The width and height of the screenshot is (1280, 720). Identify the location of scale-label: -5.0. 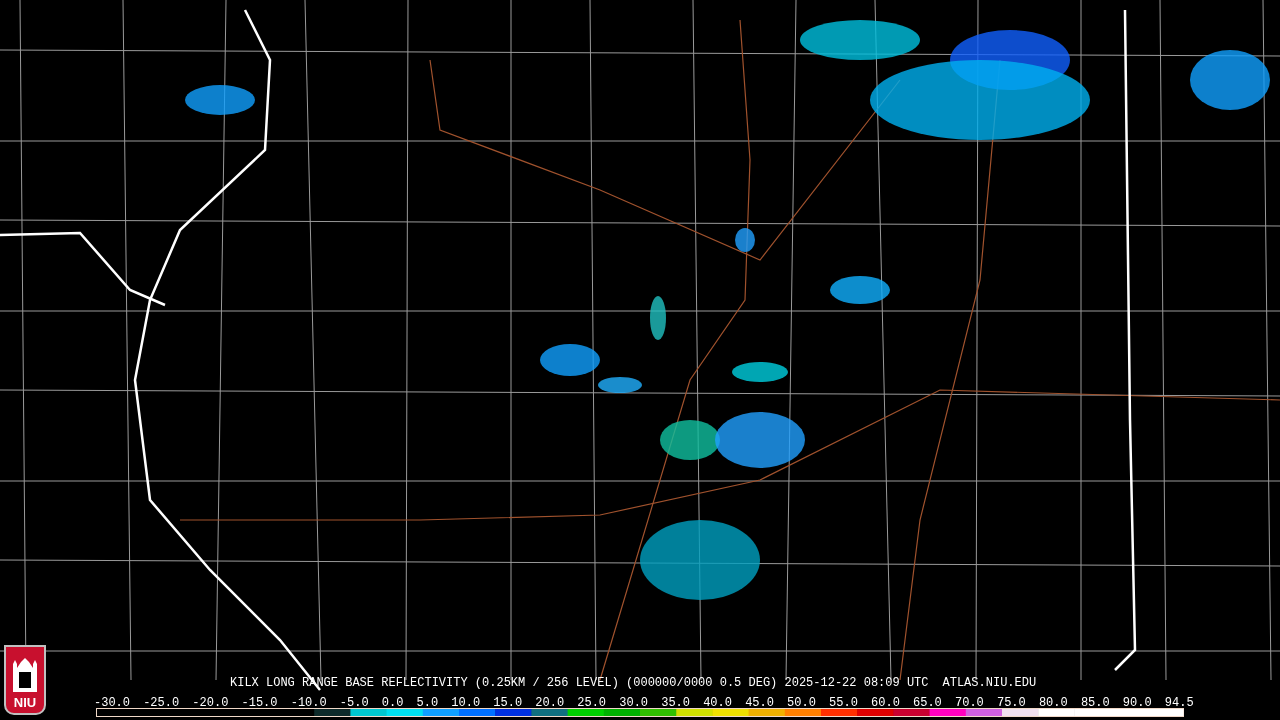
(354, 703).